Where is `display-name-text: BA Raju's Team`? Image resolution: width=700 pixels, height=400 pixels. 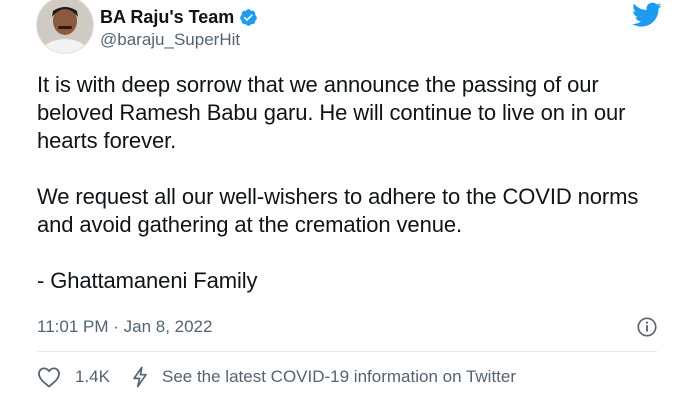 display-name-text: BA Raju's Team is located at coordinates (167, 17).